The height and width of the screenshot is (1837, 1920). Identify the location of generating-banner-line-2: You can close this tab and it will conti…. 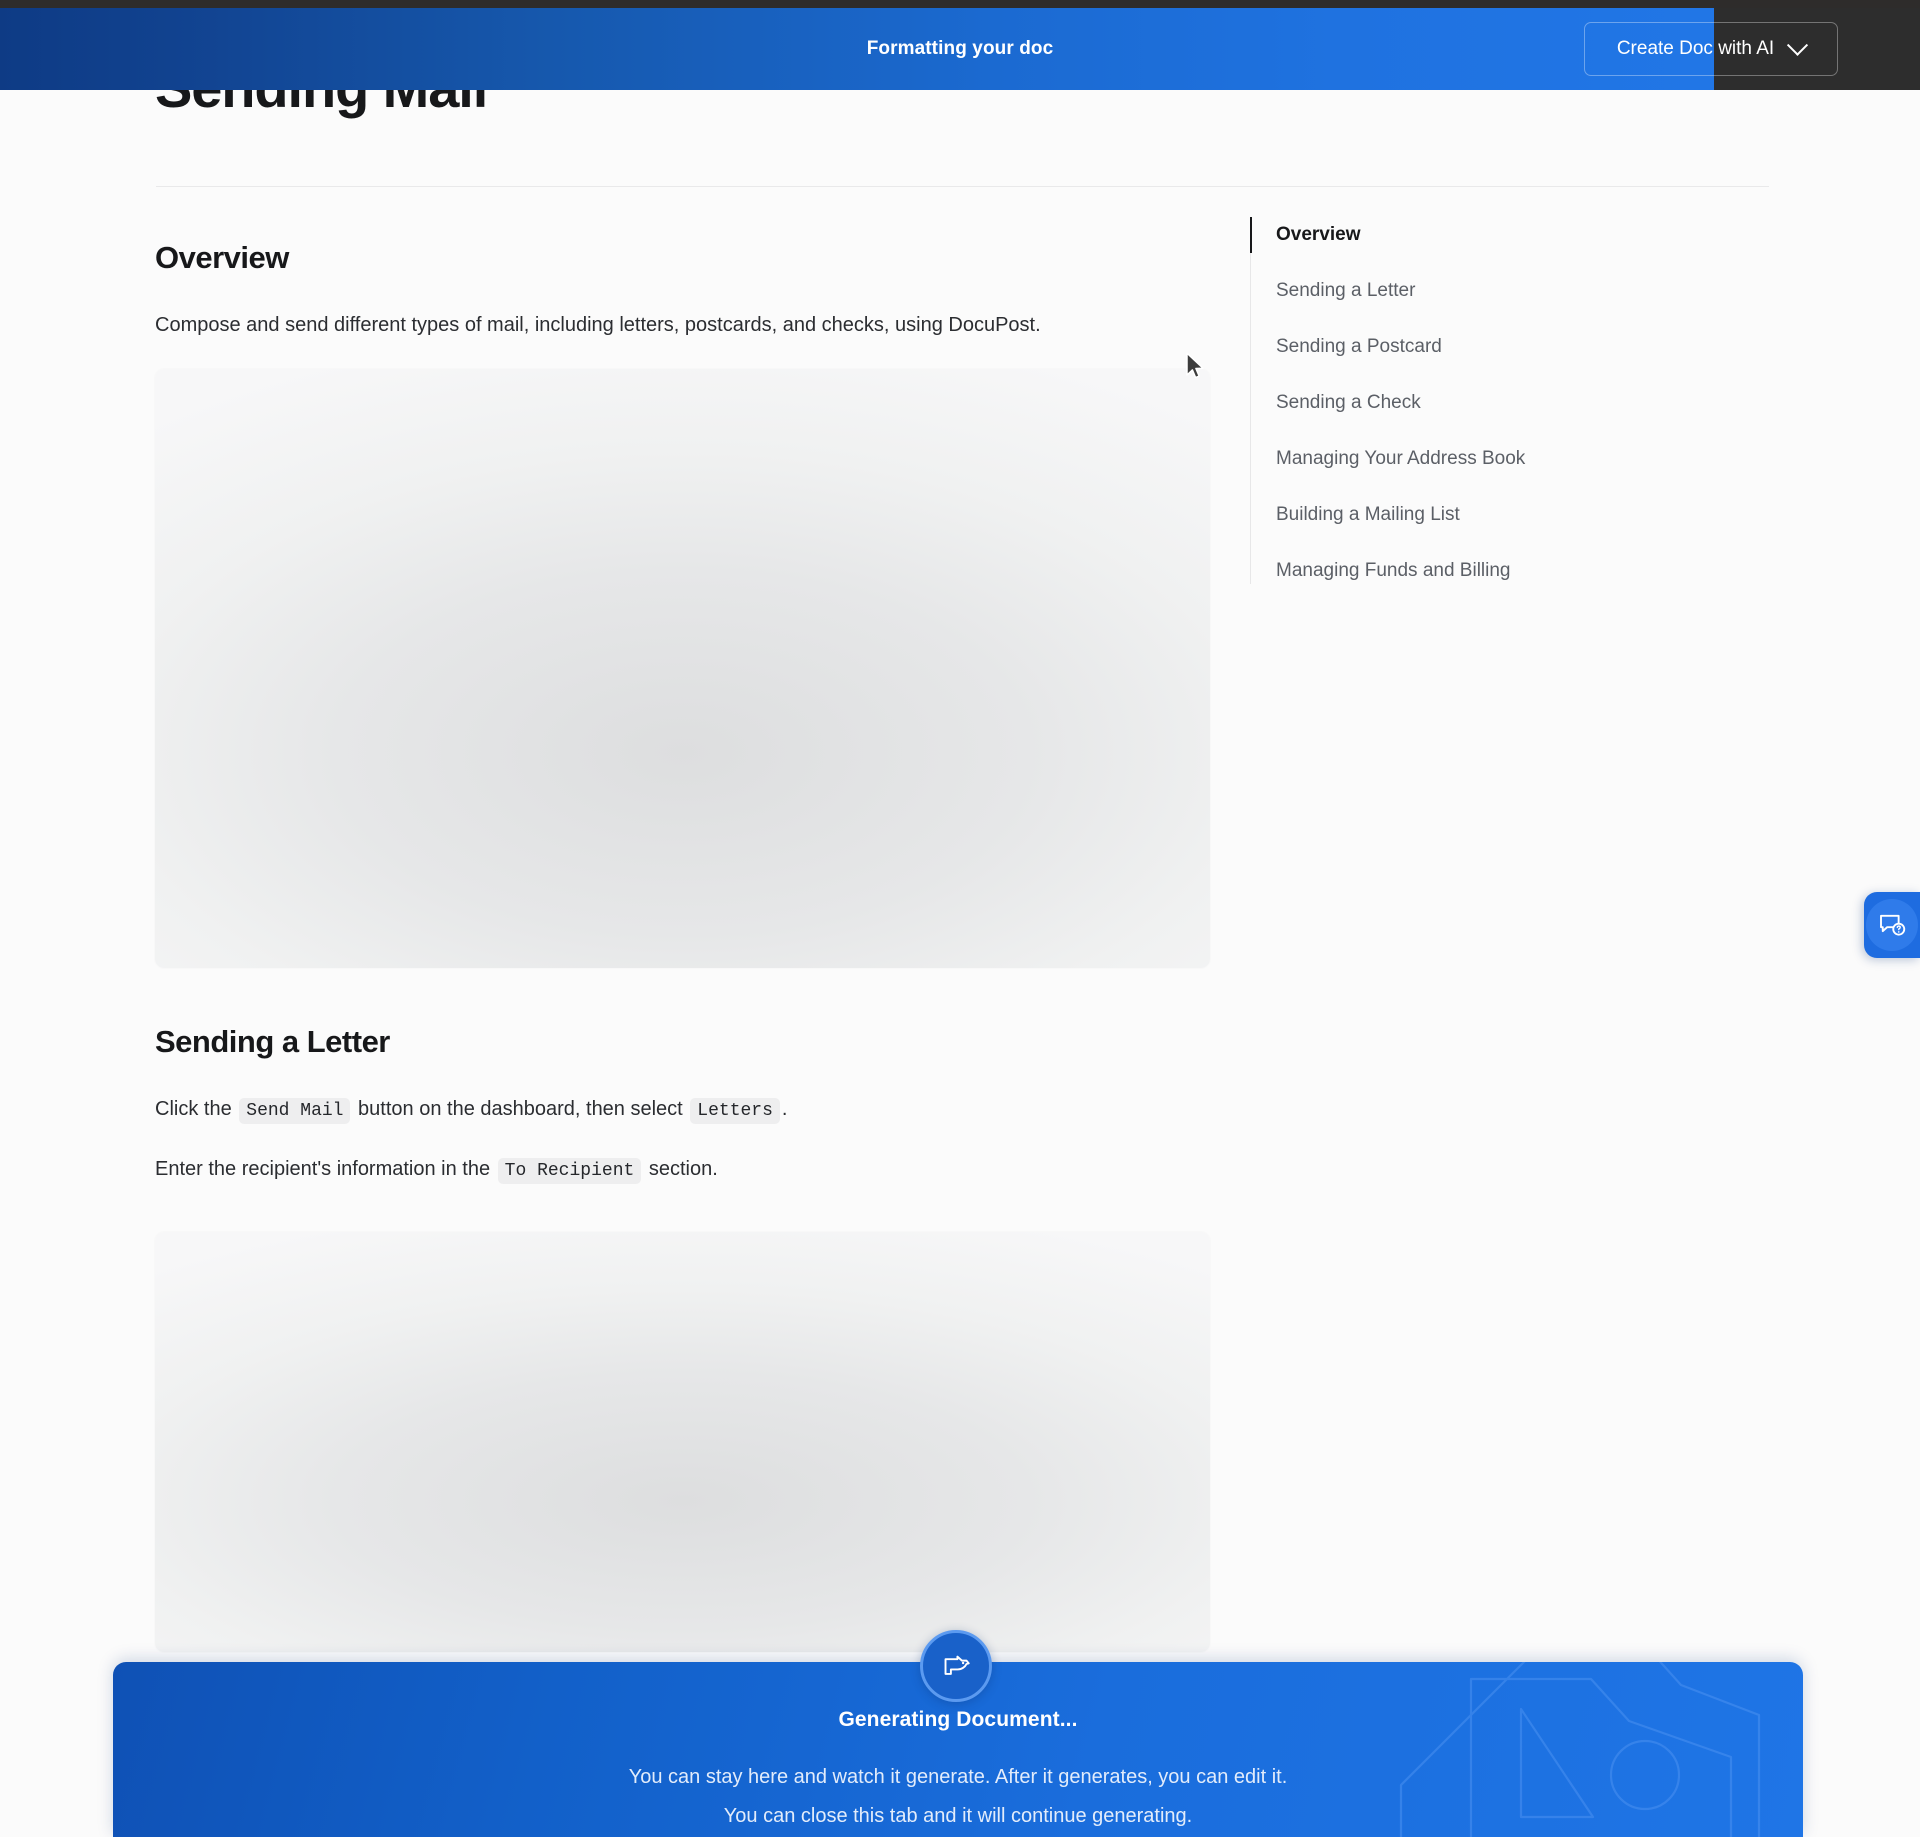
(958, 1816).